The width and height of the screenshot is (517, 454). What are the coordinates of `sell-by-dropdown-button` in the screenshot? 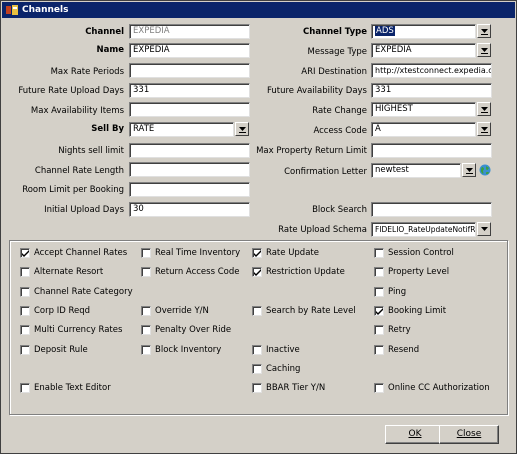 It's located at (242, 129).